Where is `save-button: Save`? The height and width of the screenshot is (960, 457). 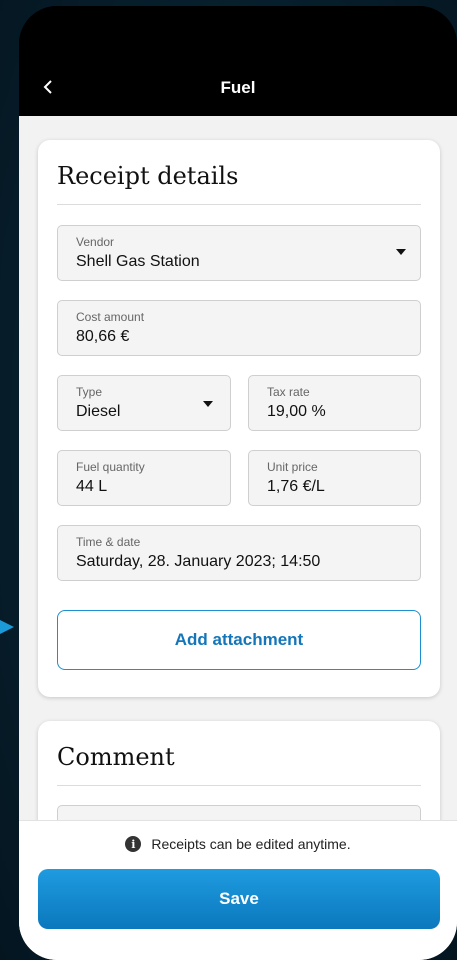
save-button: Save is located at coordinates (239, 899).